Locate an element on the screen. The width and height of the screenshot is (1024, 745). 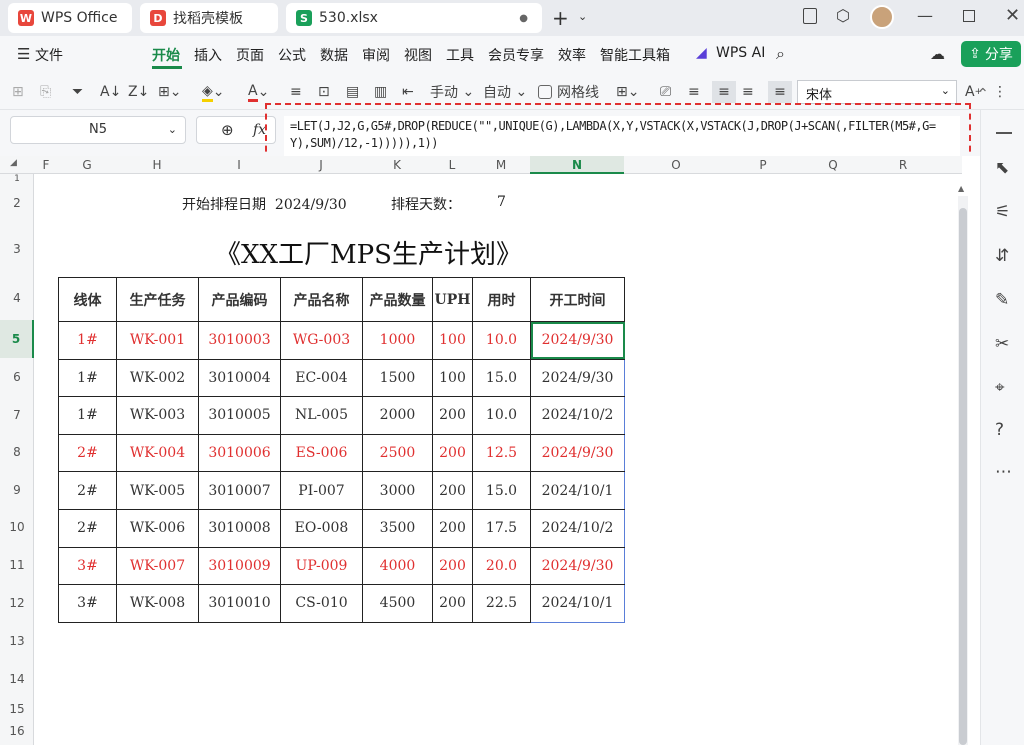
header-cell: UPH is located at coordinates (452, 299).